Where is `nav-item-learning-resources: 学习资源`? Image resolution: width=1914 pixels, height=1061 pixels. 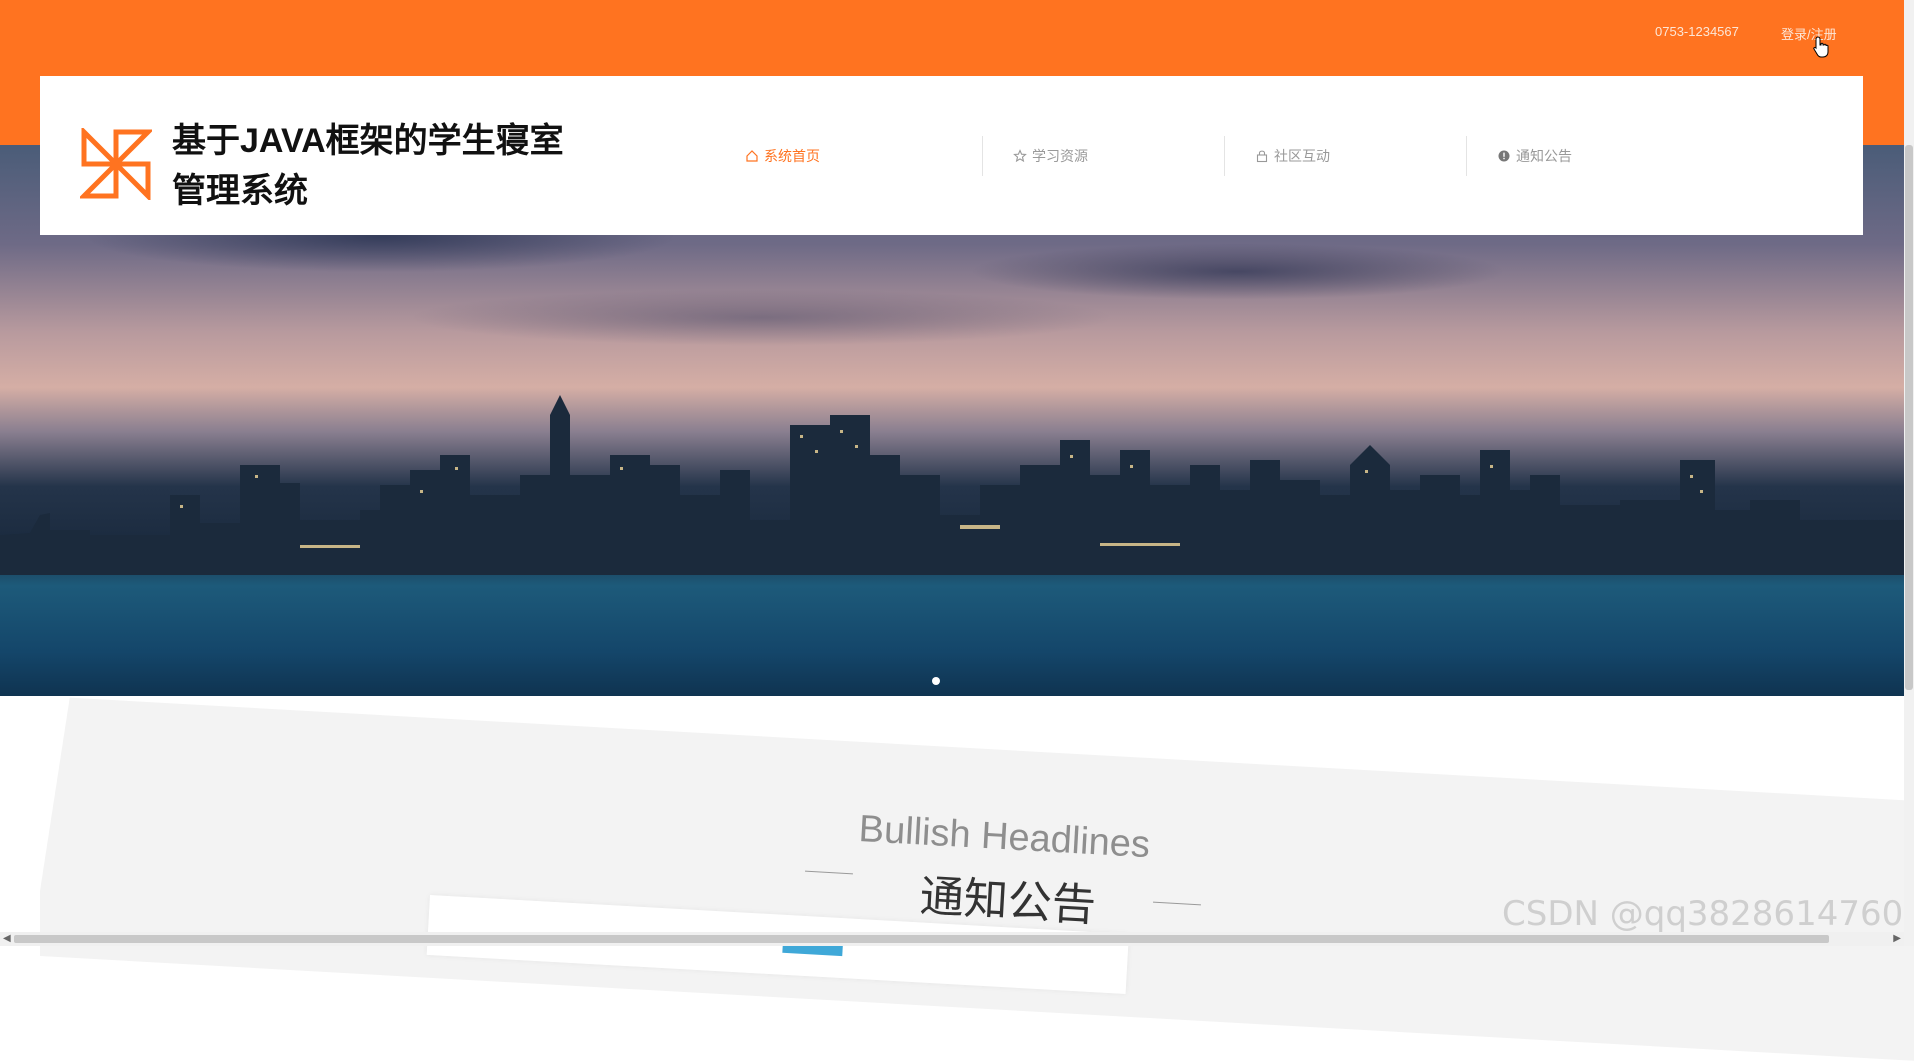 nav-item-learning-resources: 学习资源 is located at coordinates (1103, 156).